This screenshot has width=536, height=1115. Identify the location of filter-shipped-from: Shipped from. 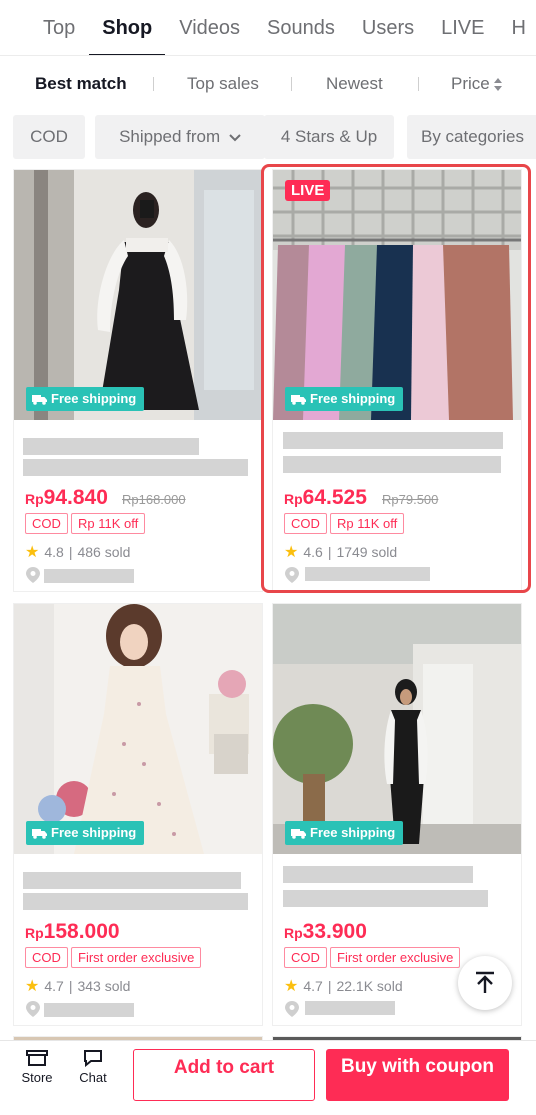
(180, 137).